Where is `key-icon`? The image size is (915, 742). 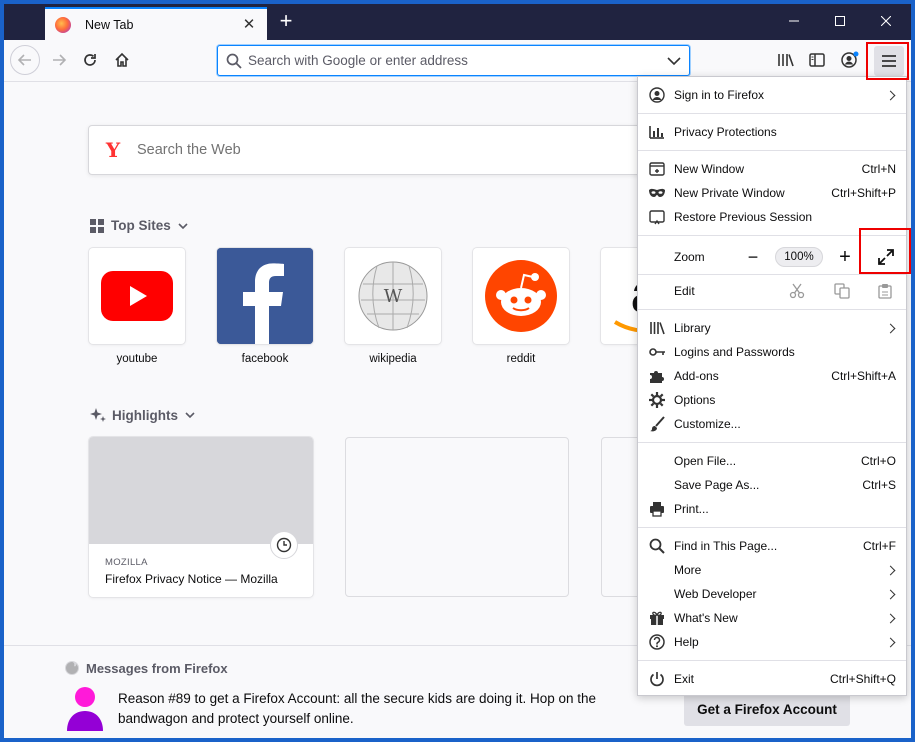 key-icon is located at coordinates (657, 352).